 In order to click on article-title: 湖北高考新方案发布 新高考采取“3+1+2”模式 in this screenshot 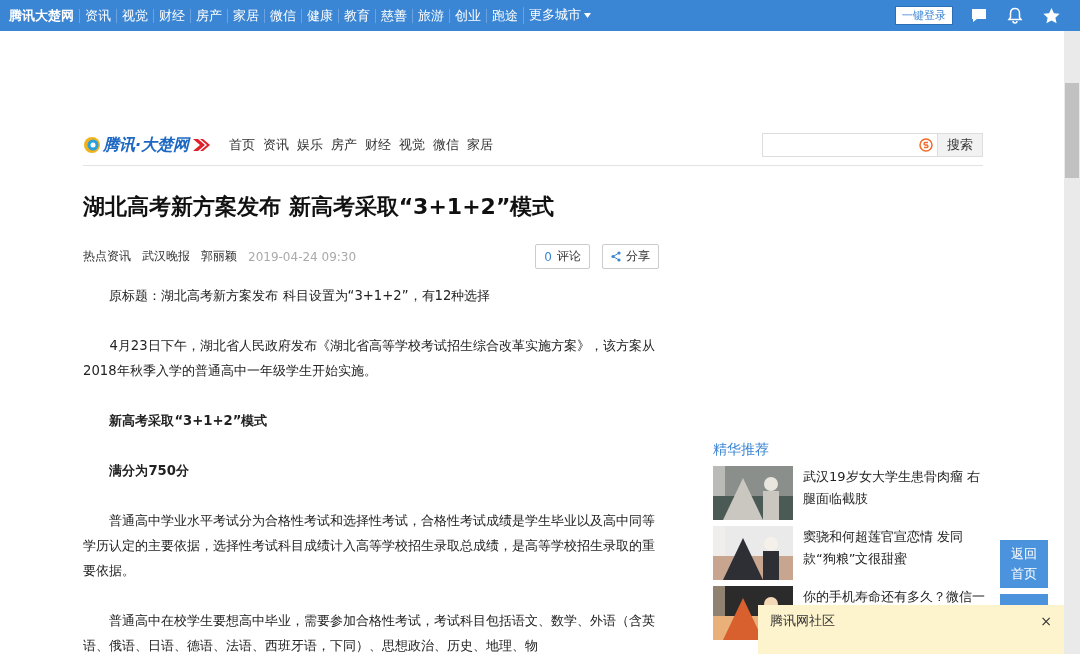, I will do `click(319, 207)`.